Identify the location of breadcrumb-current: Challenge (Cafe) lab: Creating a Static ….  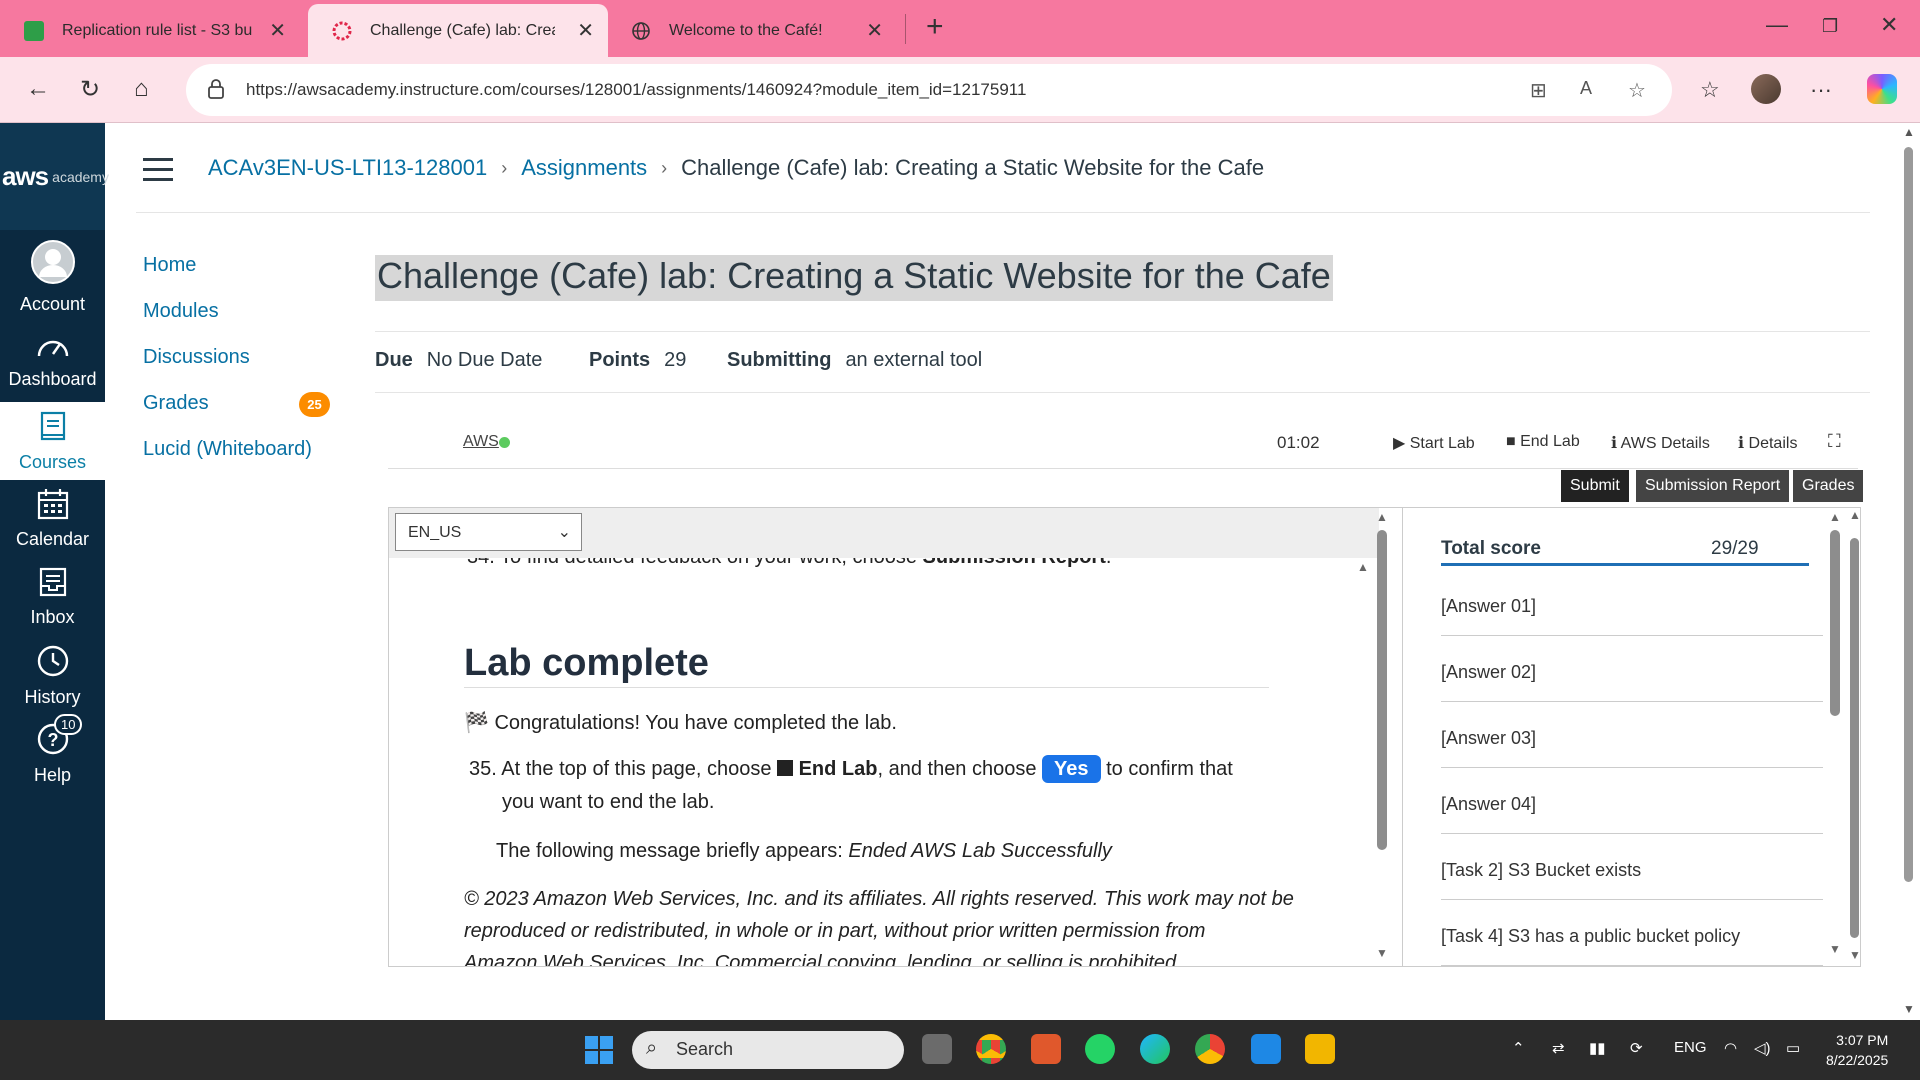
(973, 167).